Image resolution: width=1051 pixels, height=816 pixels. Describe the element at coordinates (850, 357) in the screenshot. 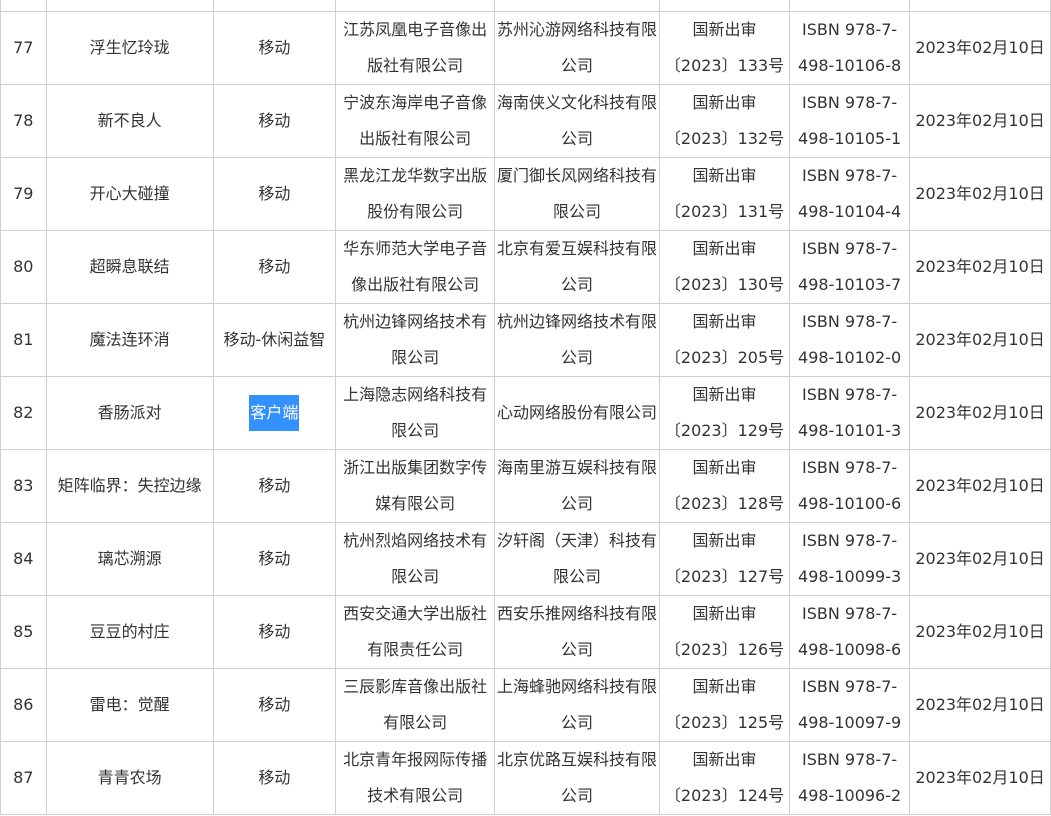

I see `cell-isbn-text: 498-10102-0` at that location.